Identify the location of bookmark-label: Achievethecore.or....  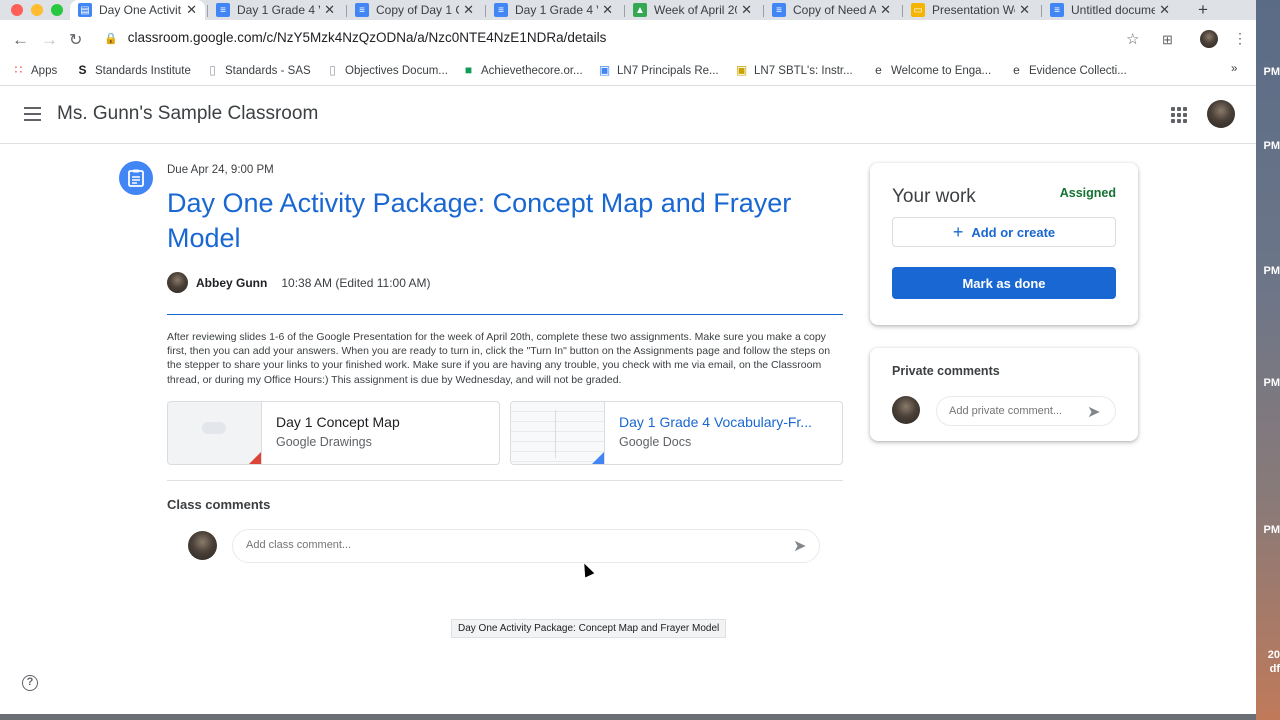
(532, 70).